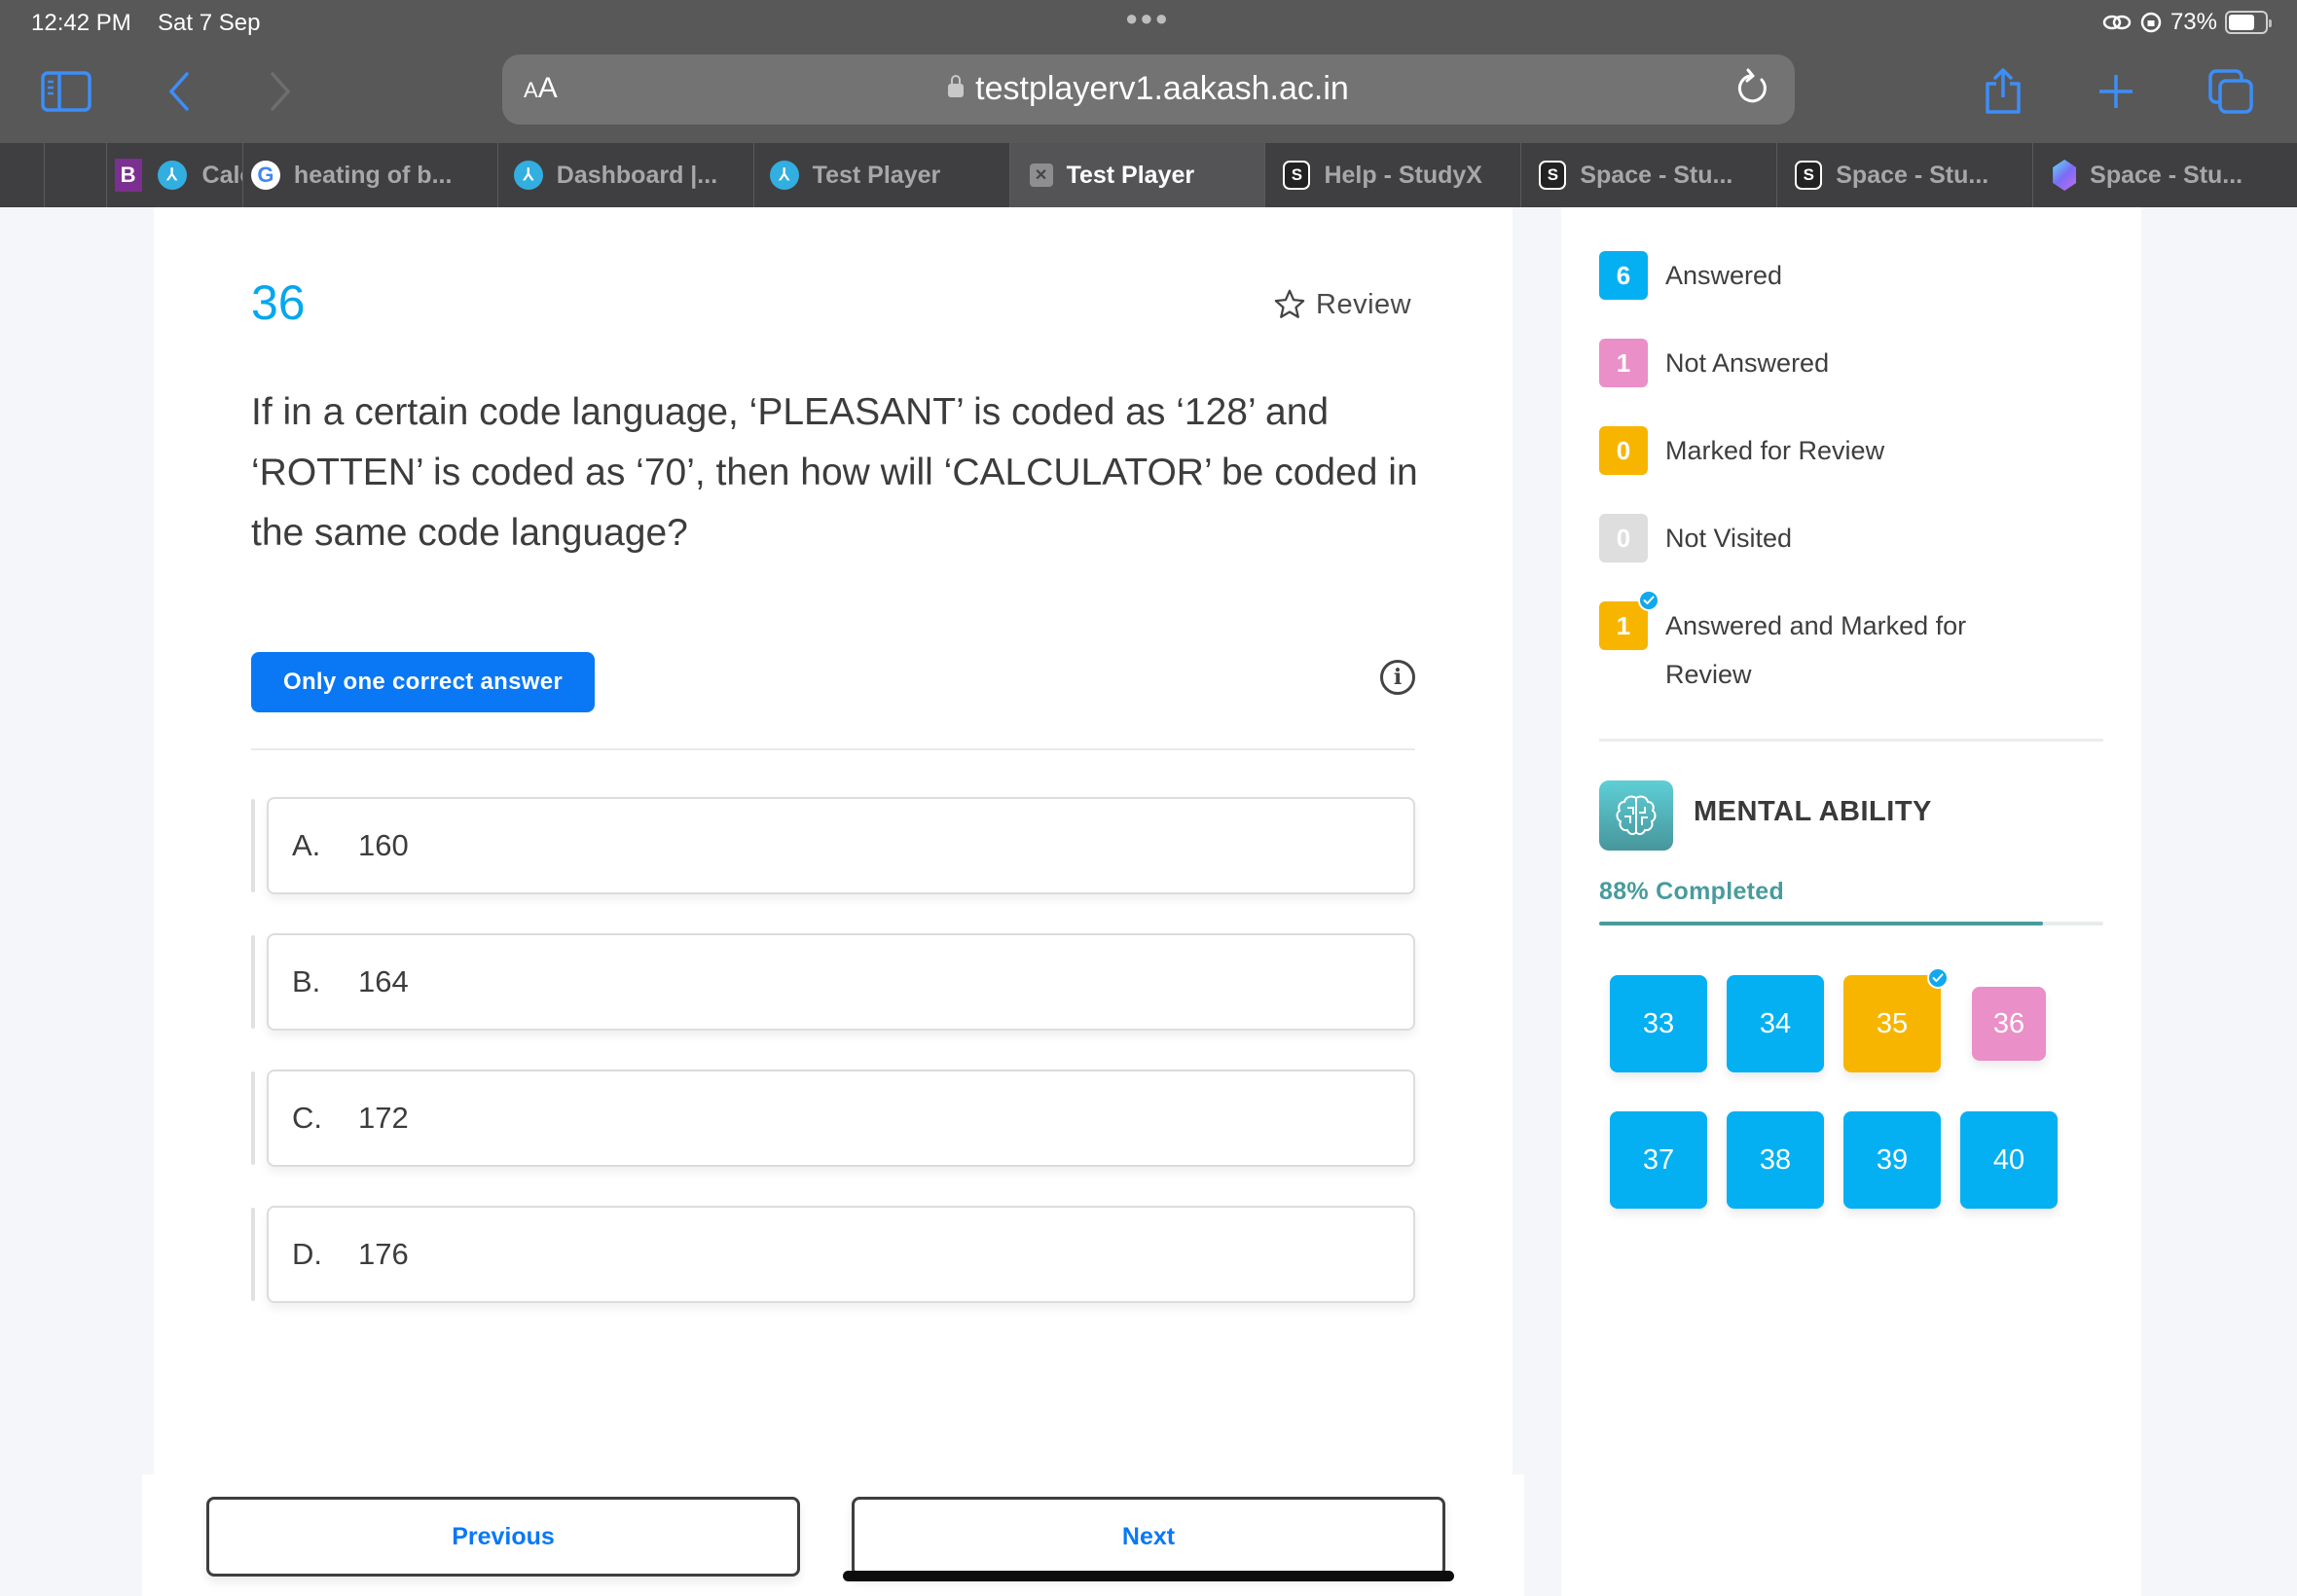 The width and height of the screenshot is (2297, 1596). Describe the element at coordinates (1692, 891) in the screenshot. I see `section-progress-label: 88% Completed` at that location.